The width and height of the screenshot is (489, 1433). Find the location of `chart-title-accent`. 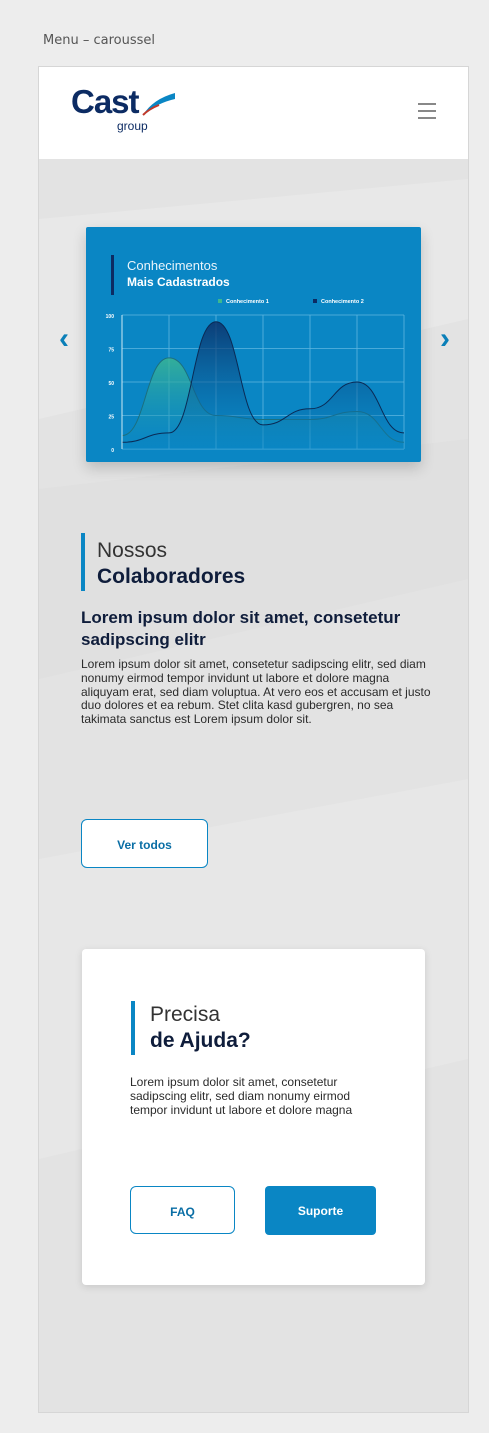

chart-title-accent is located at coordinates (112, 275).